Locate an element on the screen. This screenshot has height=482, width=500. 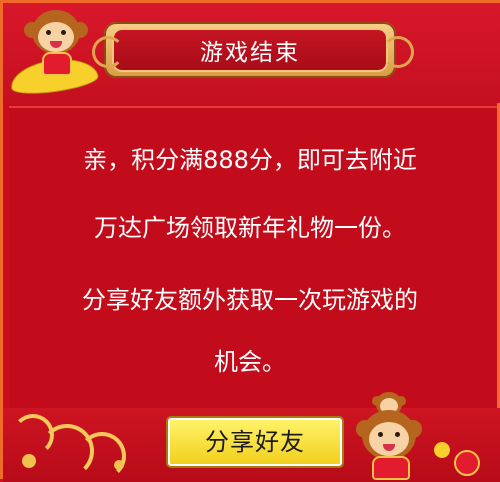
message-line-4: 机会。 is located at coordinates (250, 362).